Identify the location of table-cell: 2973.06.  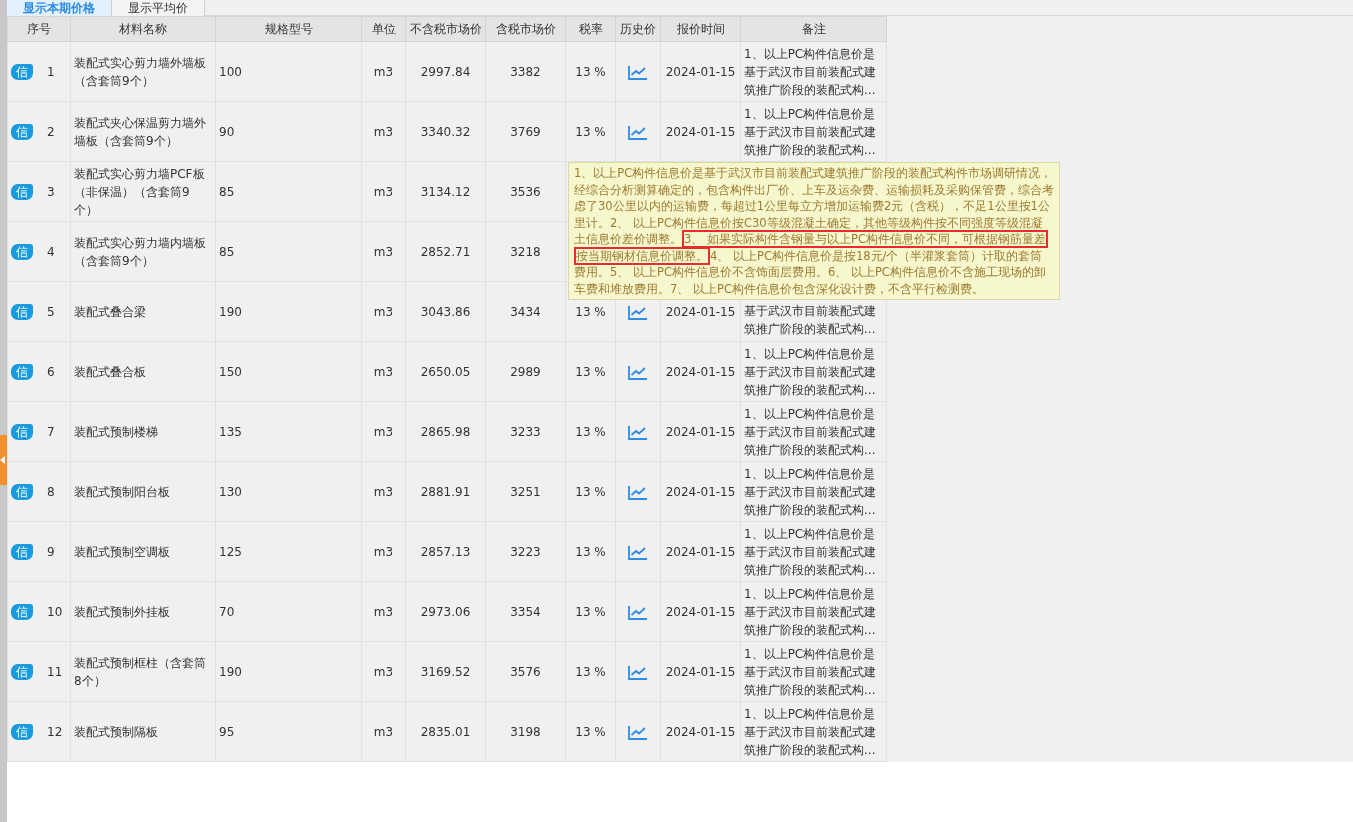
(445, 611).